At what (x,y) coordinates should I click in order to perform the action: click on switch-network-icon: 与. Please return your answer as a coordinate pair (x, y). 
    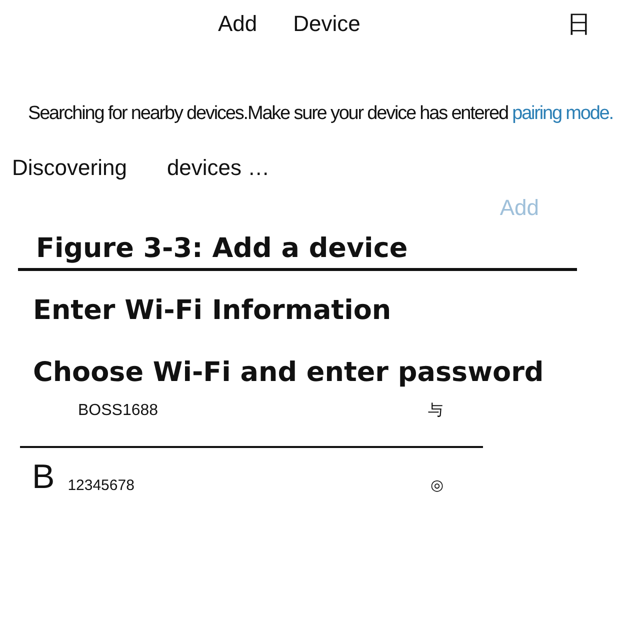
    Looking at the image, I should click on (436, 410).